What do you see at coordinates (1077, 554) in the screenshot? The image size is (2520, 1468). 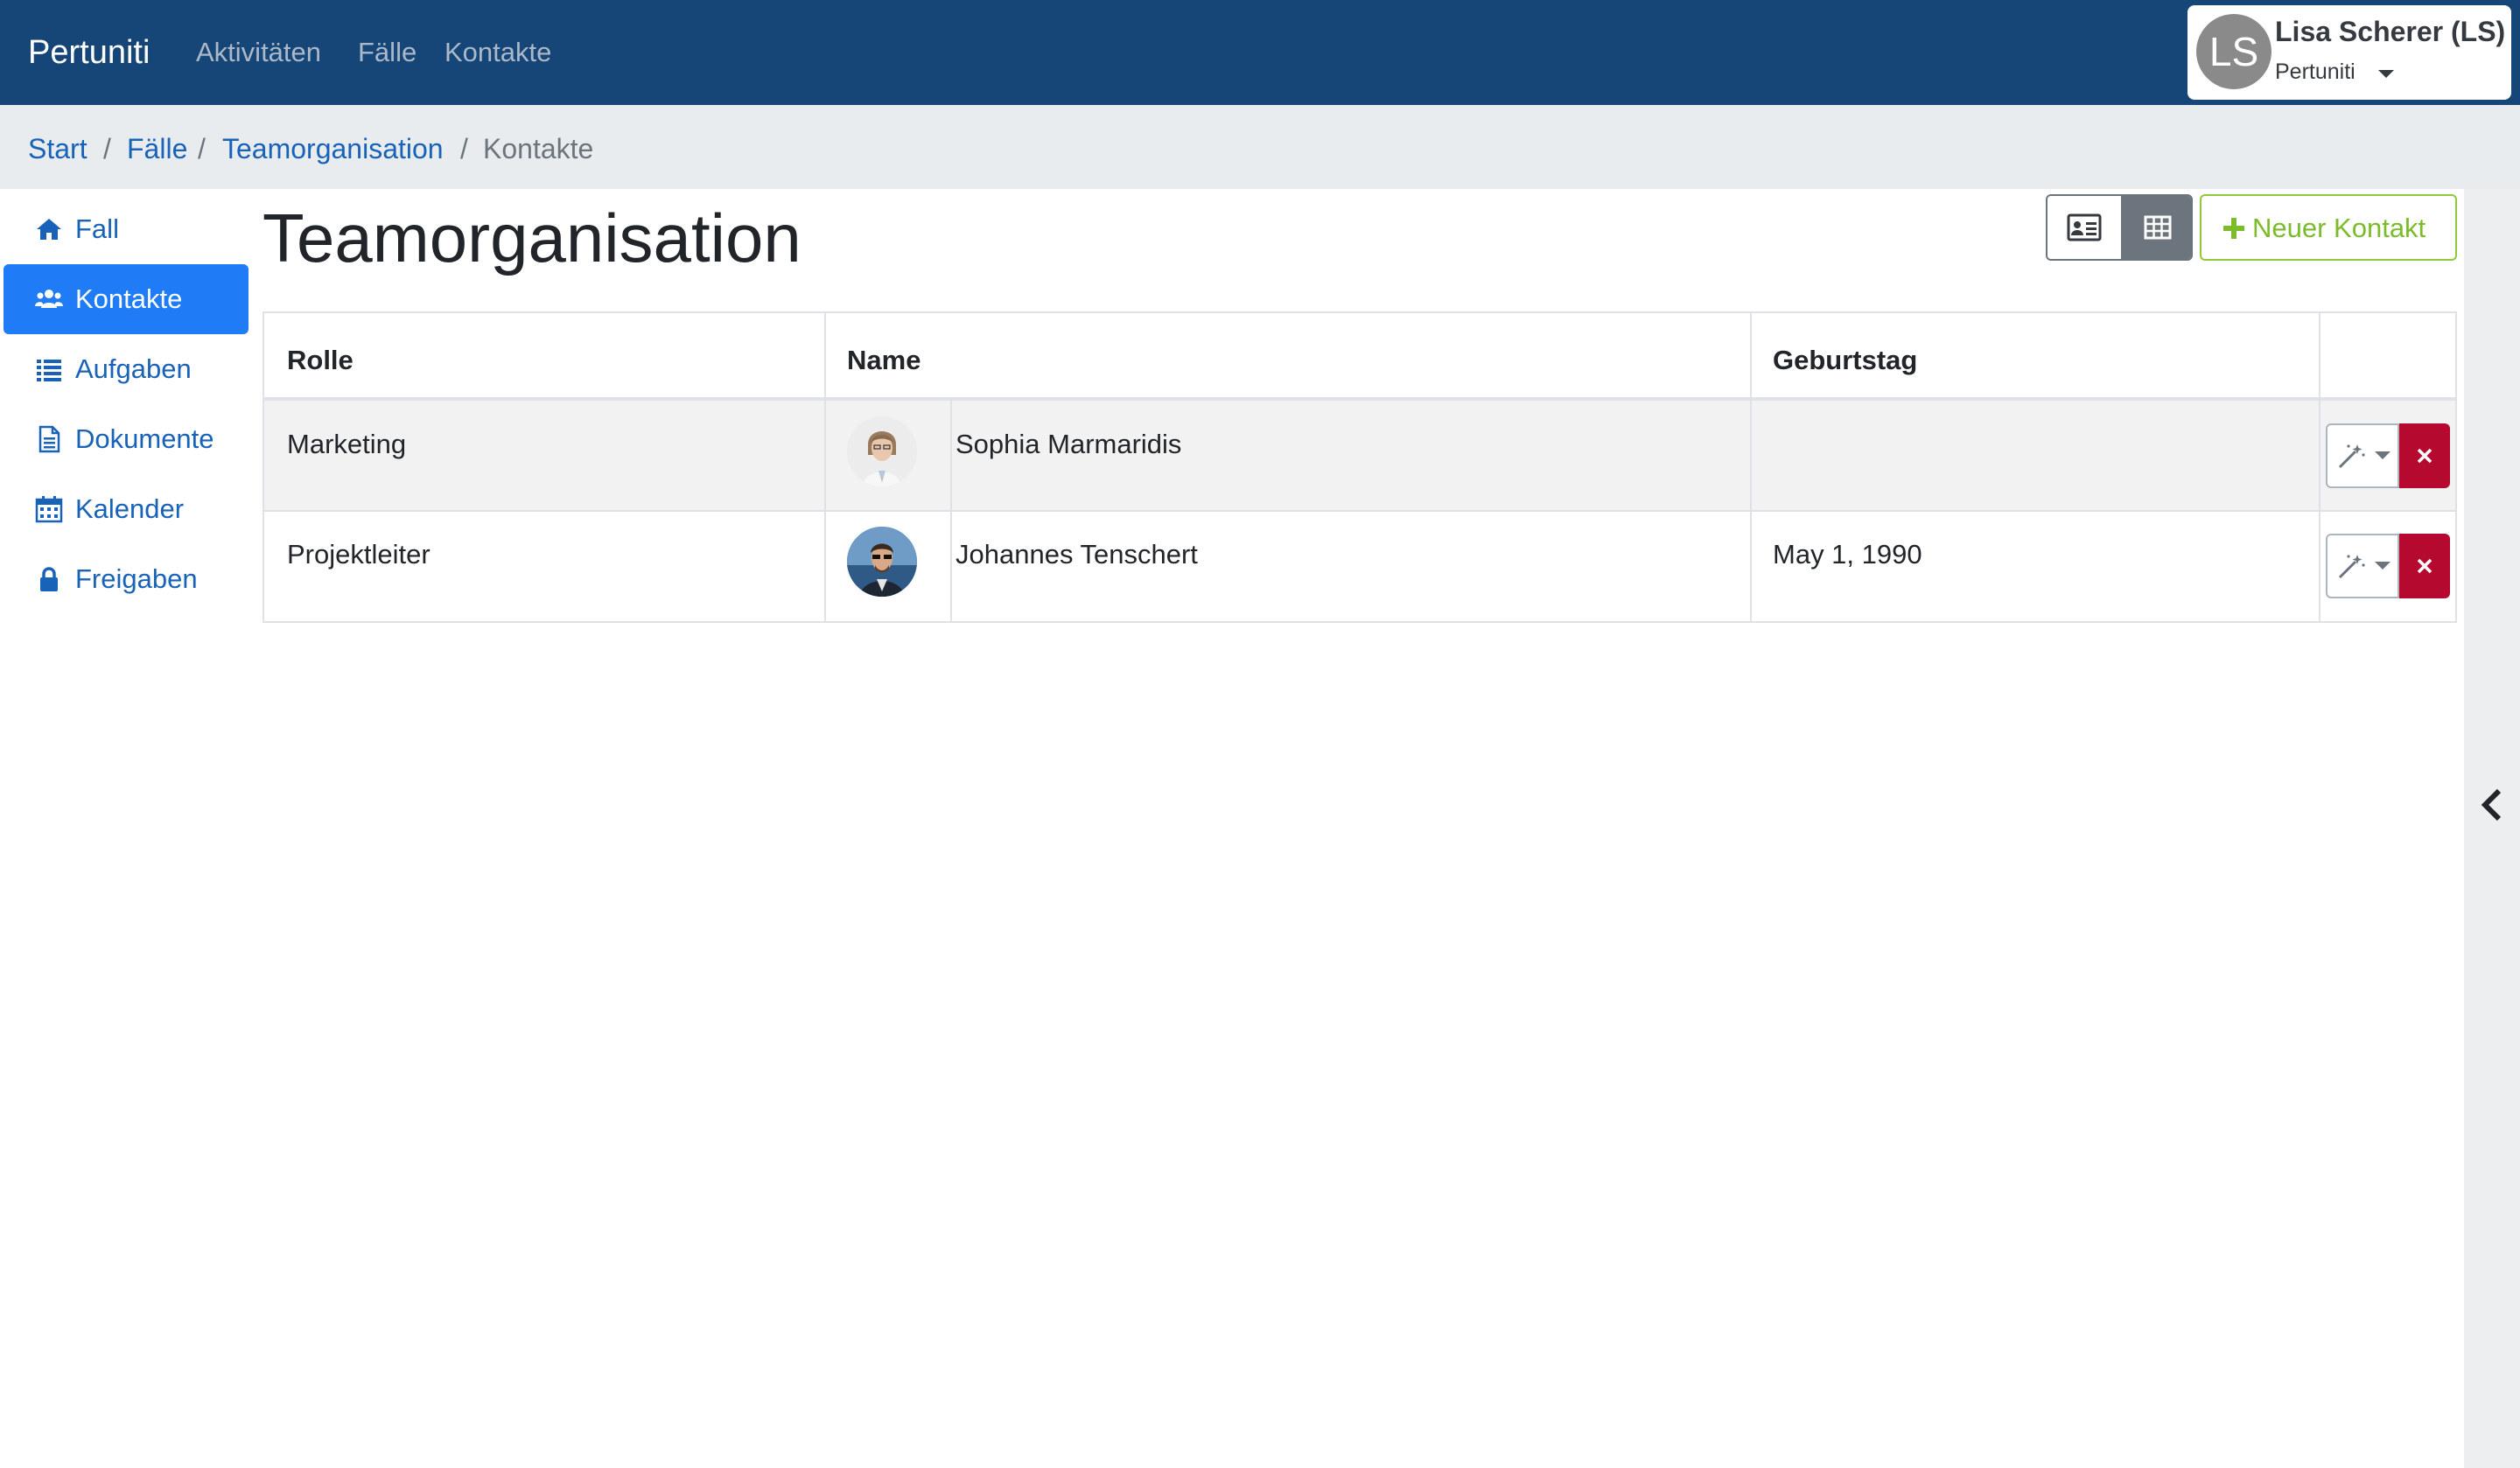 I see `cell-name: Johannes Tenschert` at bounding box center [1077, 554].